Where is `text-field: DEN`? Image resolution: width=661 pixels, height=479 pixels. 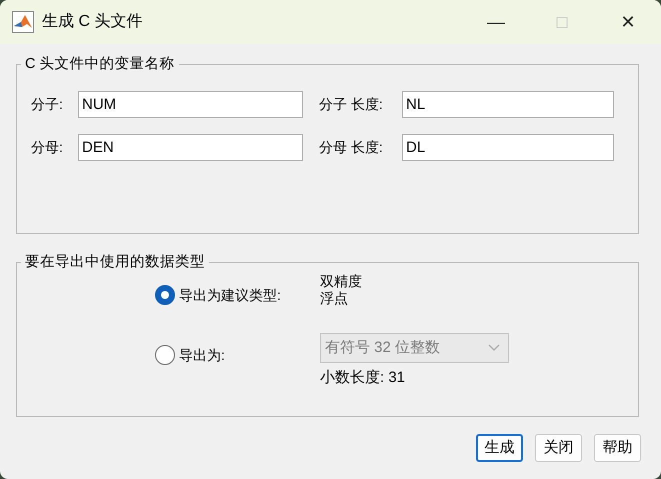 text-field: DEN is located at coordinates (190, 147).